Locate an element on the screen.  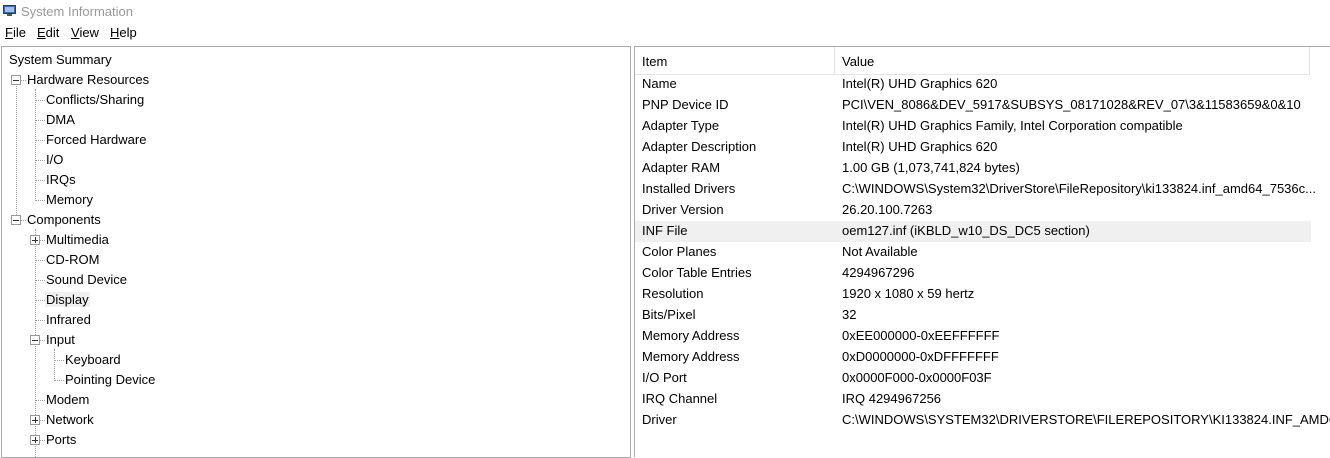
row-item: Driver Version is located at coordinates (683, 209).